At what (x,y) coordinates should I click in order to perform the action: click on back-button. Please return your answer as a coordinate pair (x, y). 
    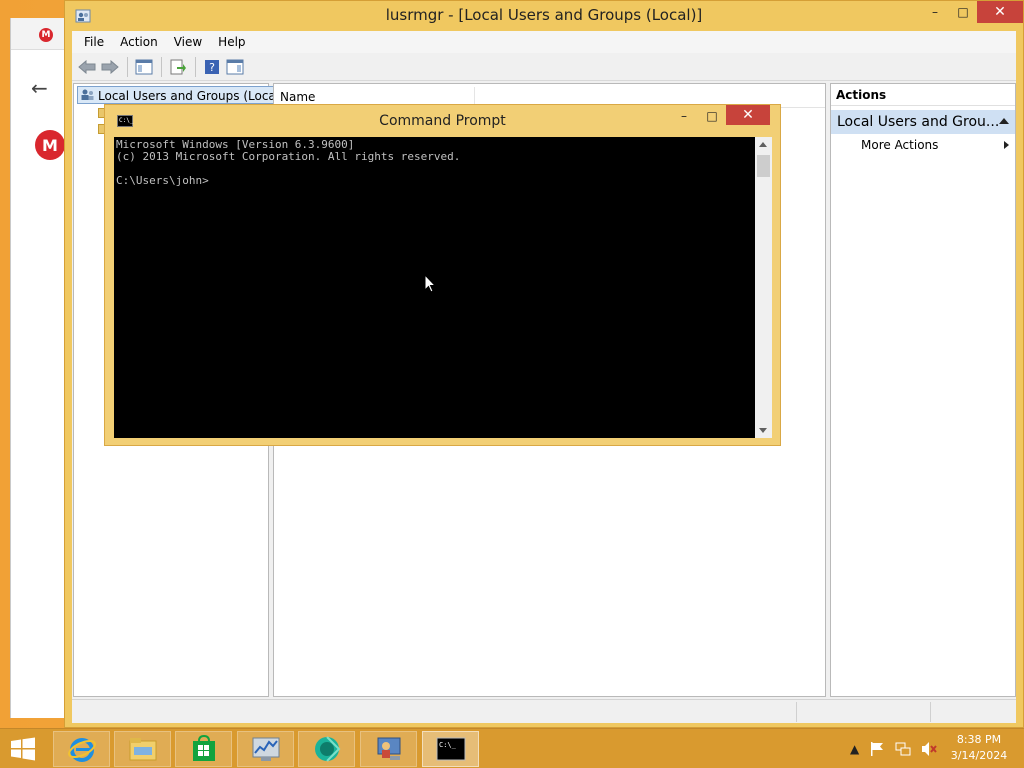
    Looking at the image, I should click on (87, 67).